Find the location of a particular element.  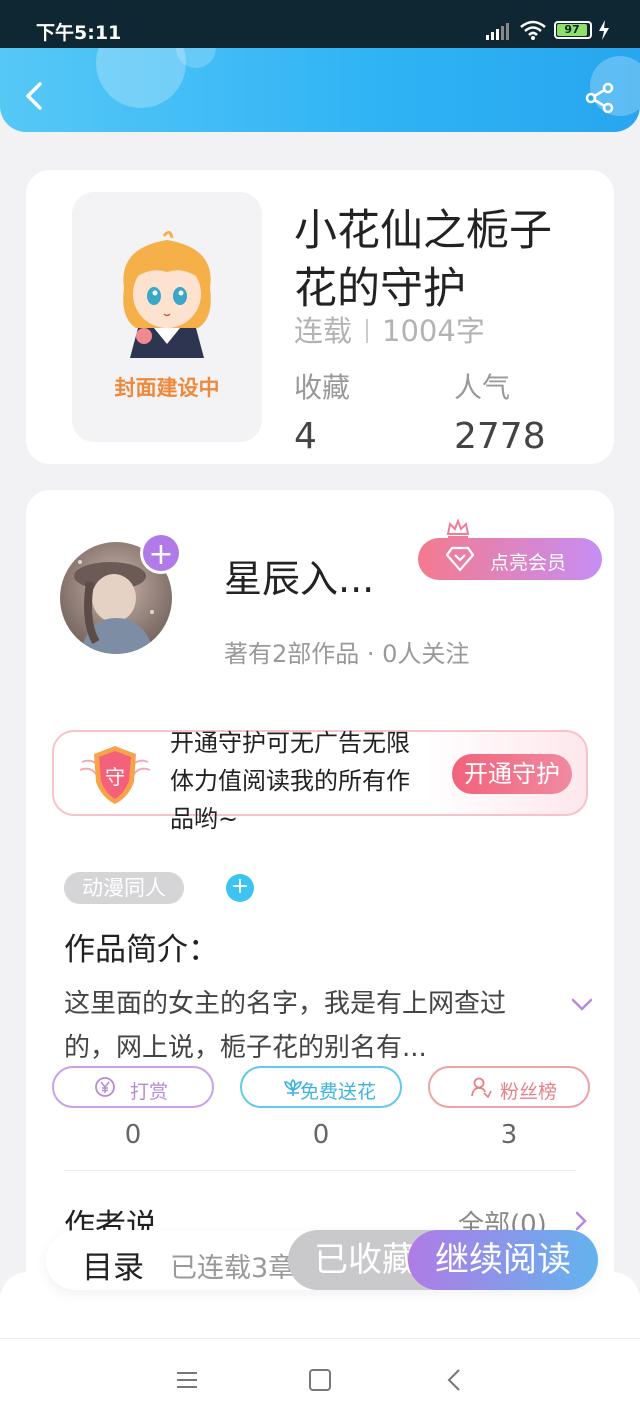

intro-title: 作品简介： is located at coordinates (141, 950).